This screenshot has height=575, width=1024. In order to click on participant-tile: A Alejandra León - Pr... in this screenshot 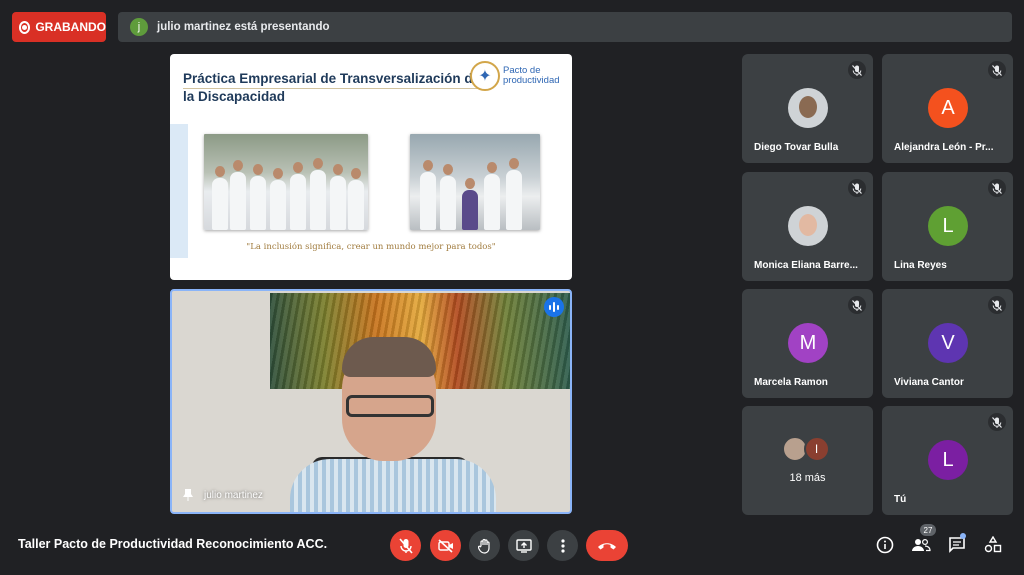, I will do `click(947, 108)`.